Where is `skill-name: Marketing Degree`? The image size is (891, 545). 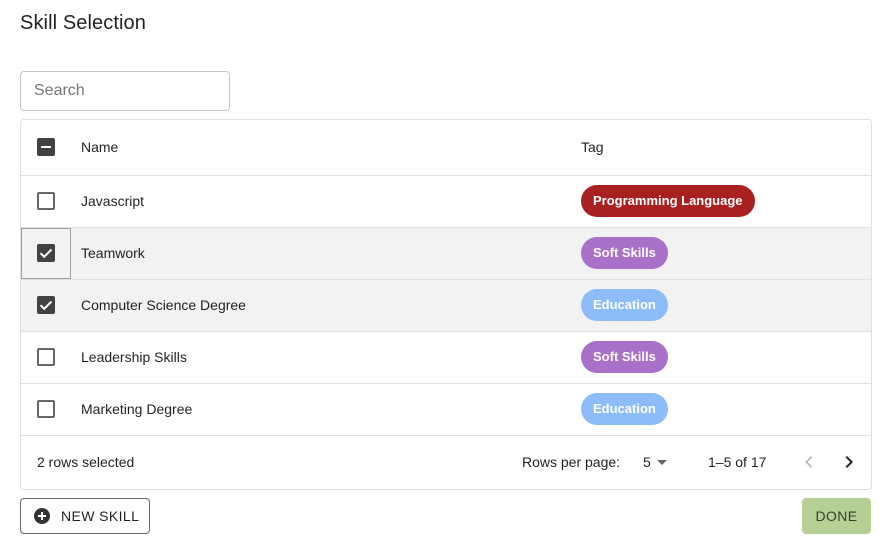
skill-name: Marketing Degree is located at coordinates (137, 409).